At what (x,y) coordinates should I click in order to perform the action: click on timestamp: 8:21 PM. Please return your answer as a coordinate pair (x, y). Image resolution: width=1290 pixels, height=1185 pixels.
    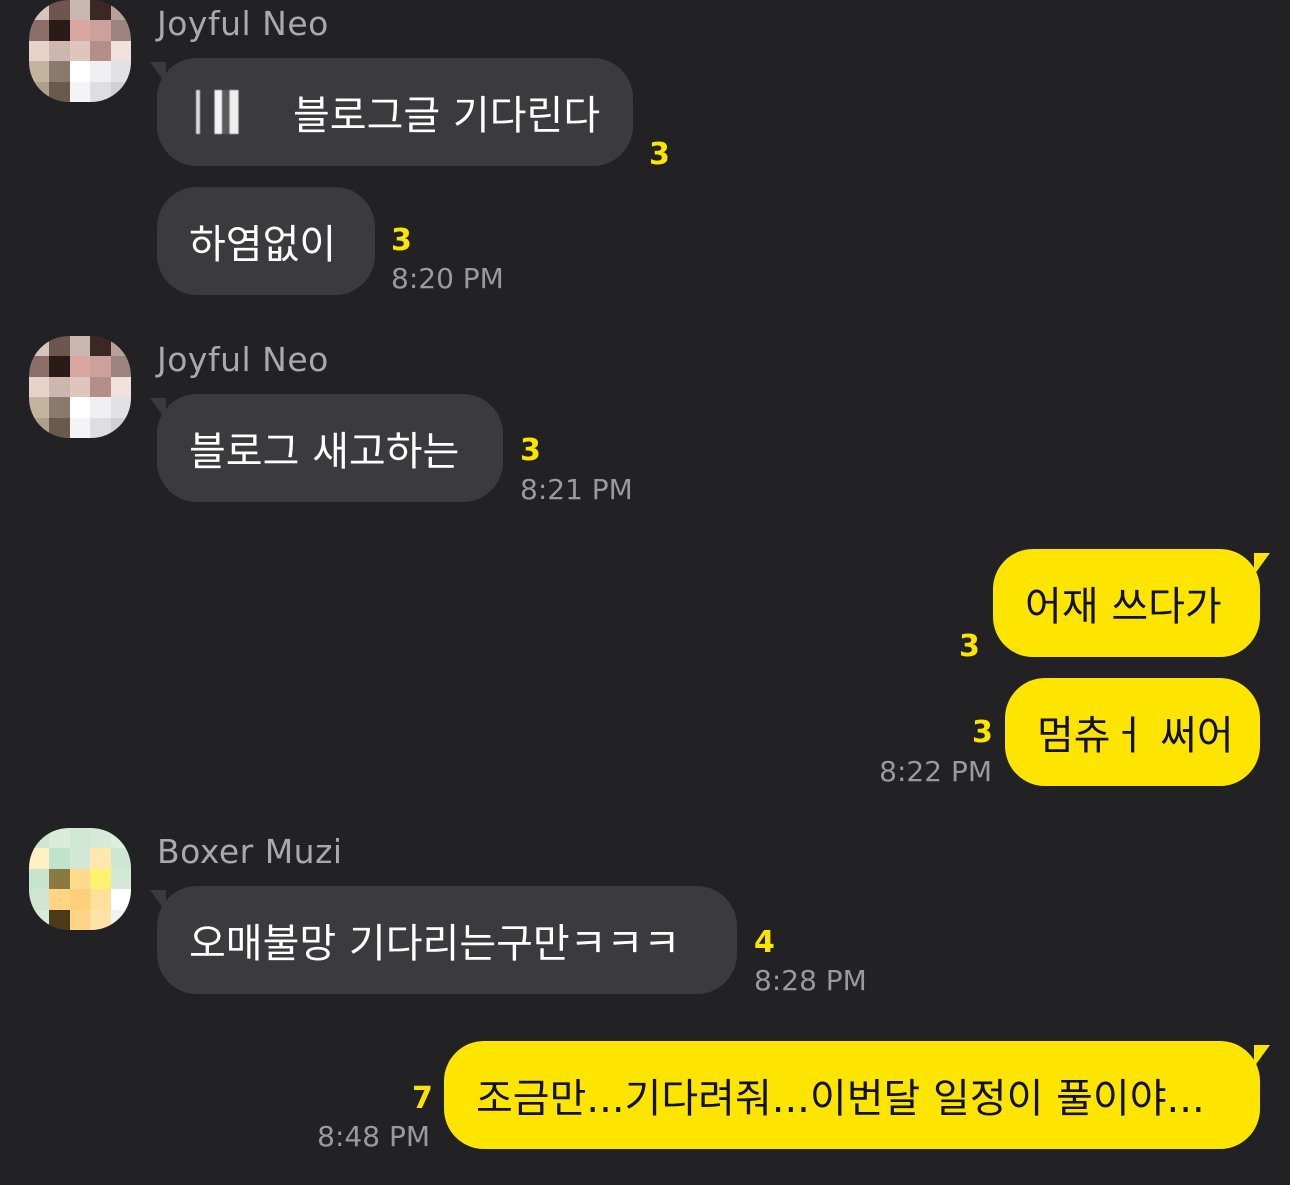
    Looking at the image, I should click on (576, 489).